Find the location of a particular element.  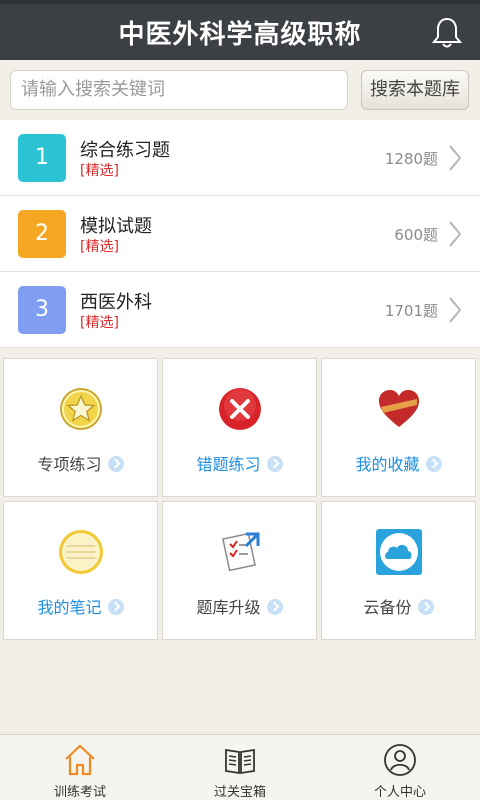

tile-label: 我的收藏 is located at coordinates (398, 463).